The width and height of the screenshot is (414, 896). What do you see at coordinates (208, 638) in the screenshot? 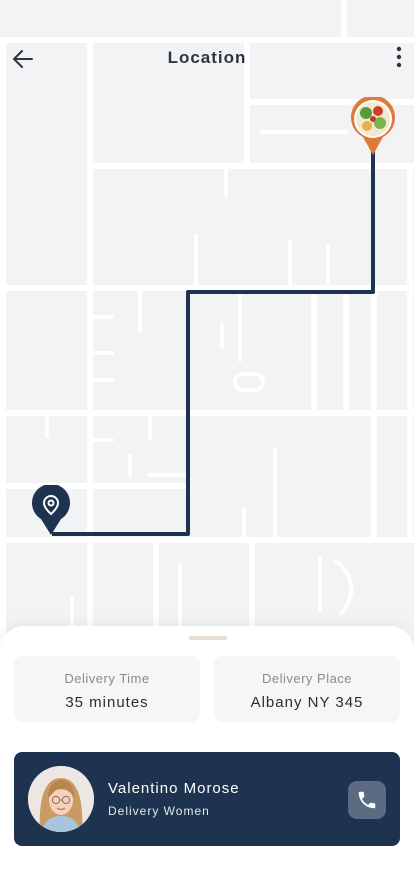
I see `sheet-drag-handle` at bounding box center [208, 638].